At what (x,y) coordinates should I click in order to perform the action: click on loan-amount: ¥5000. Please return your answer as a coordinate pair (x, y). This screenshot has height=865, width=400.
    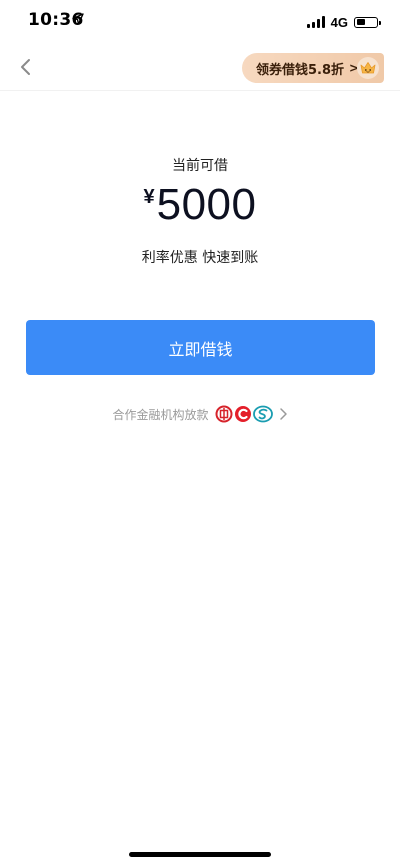
    Looking at the image, I should click on (200, 205).